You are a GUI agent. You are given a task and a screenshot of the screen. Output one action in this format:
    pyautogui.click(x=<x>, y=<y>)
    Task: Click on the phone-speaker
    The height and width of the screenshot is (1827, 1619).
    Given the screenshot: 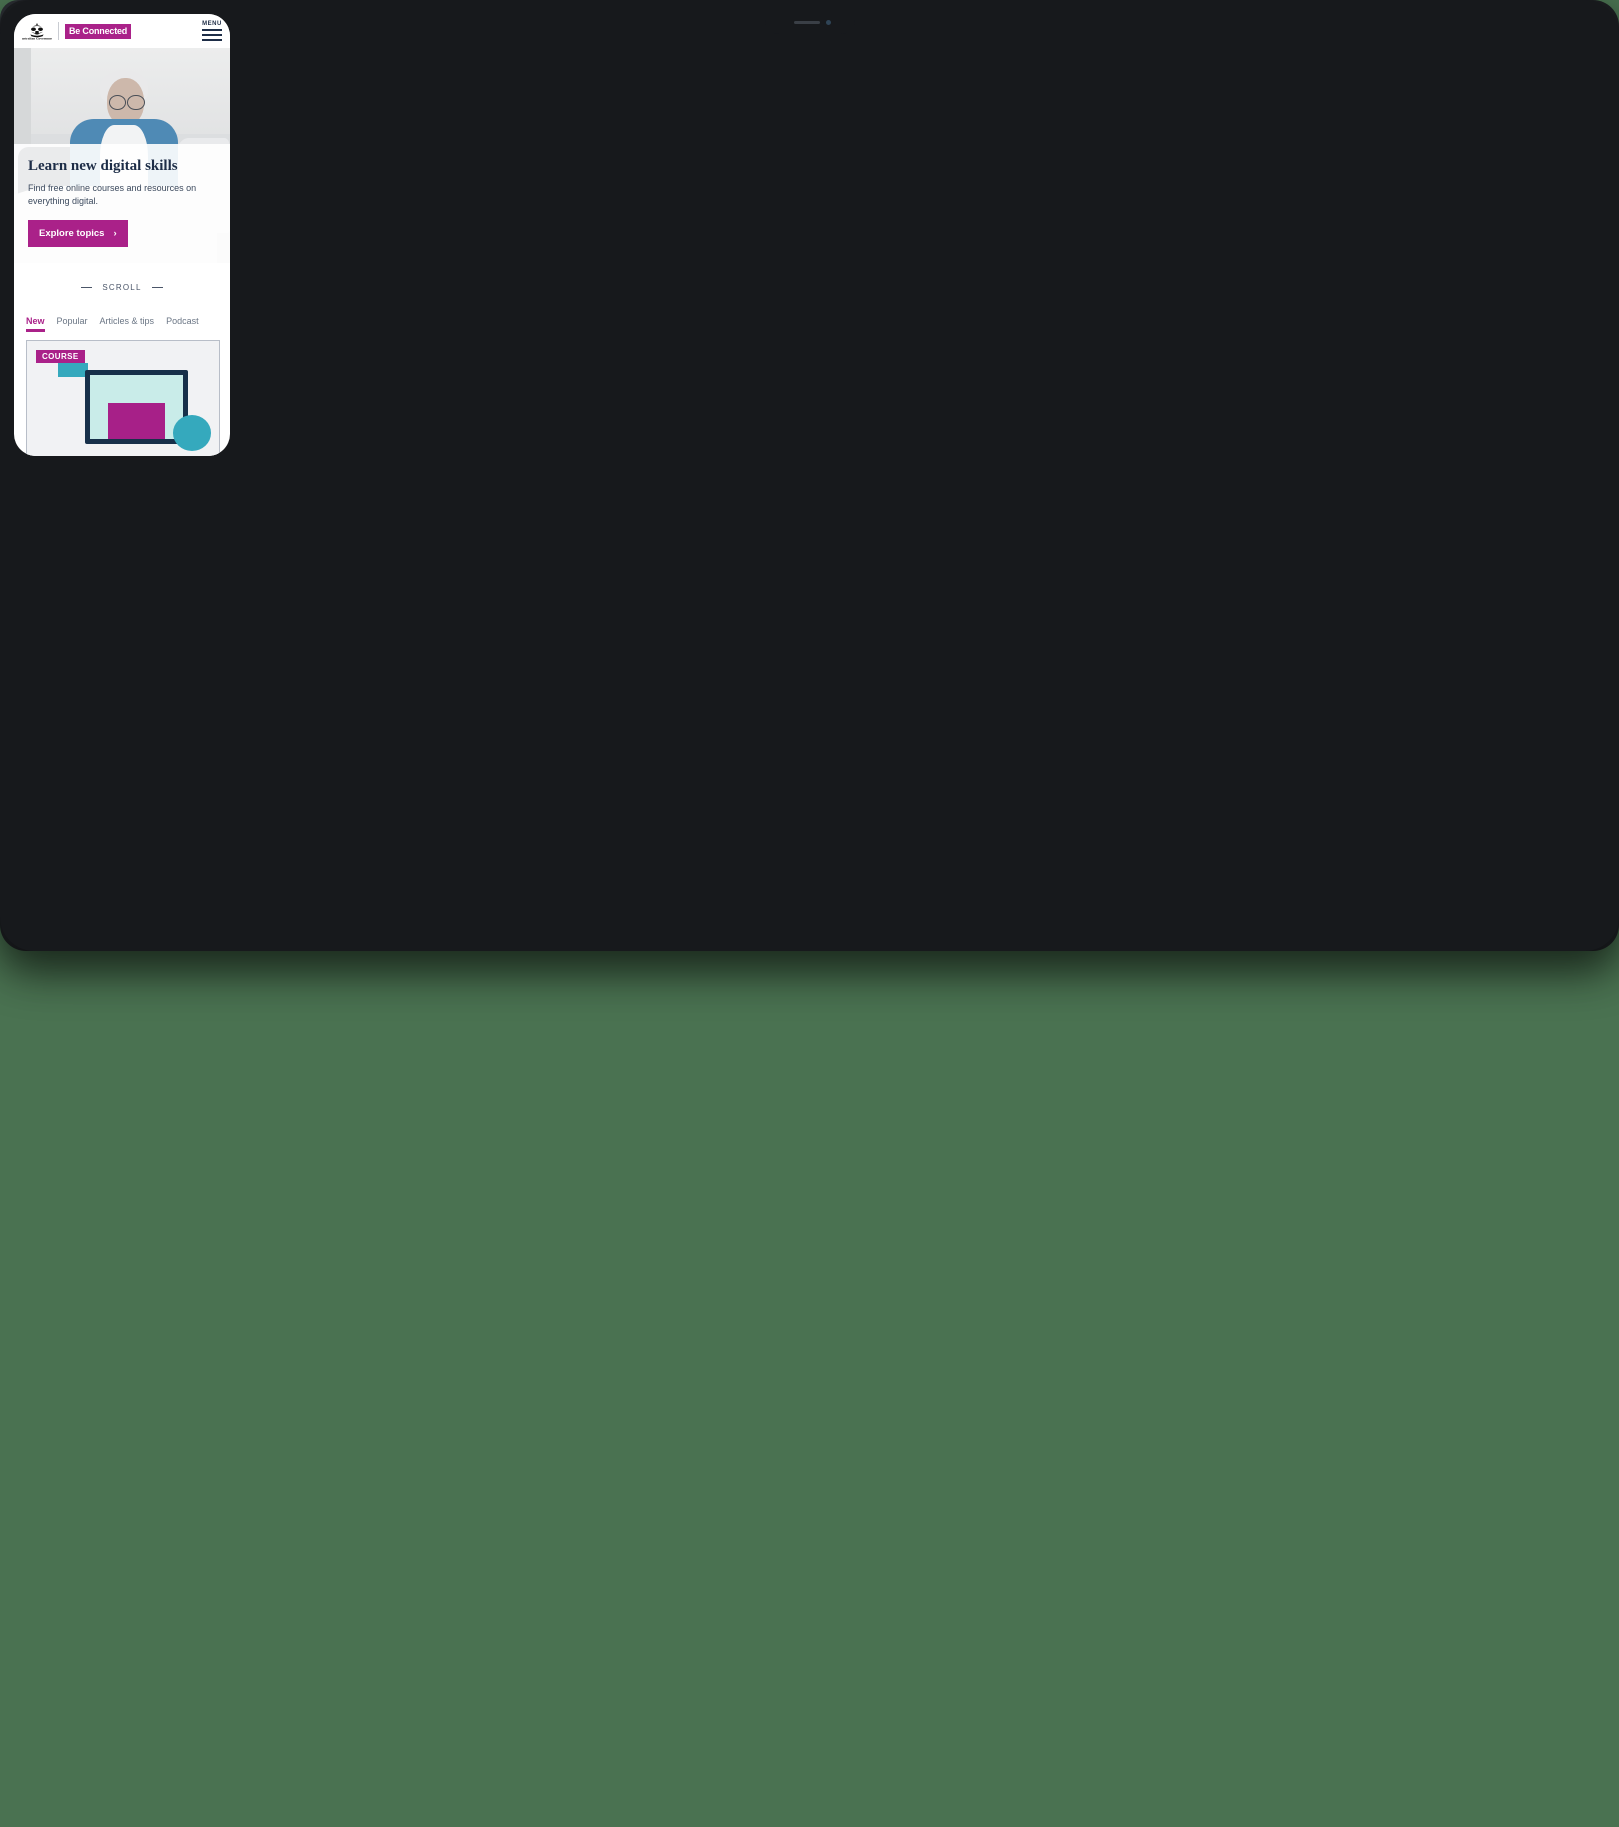 What is the action you would take?
    pyautogui.click(x=806, y=22)
    